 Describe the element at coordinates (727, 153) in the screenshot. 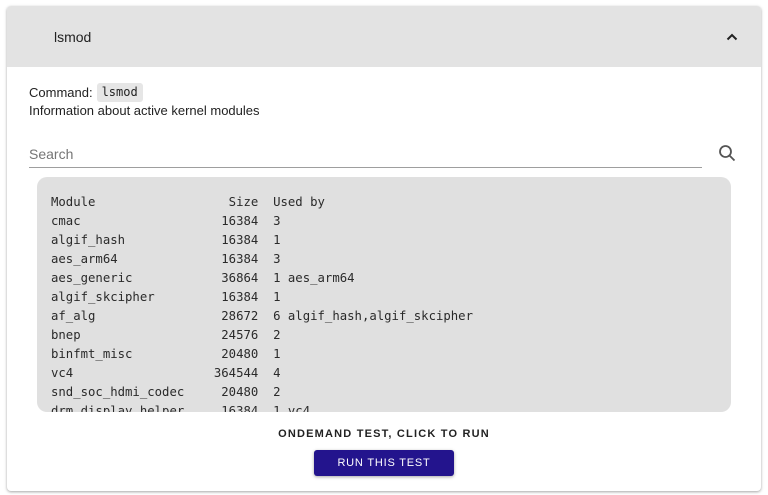

I see `search-icon` at that location.